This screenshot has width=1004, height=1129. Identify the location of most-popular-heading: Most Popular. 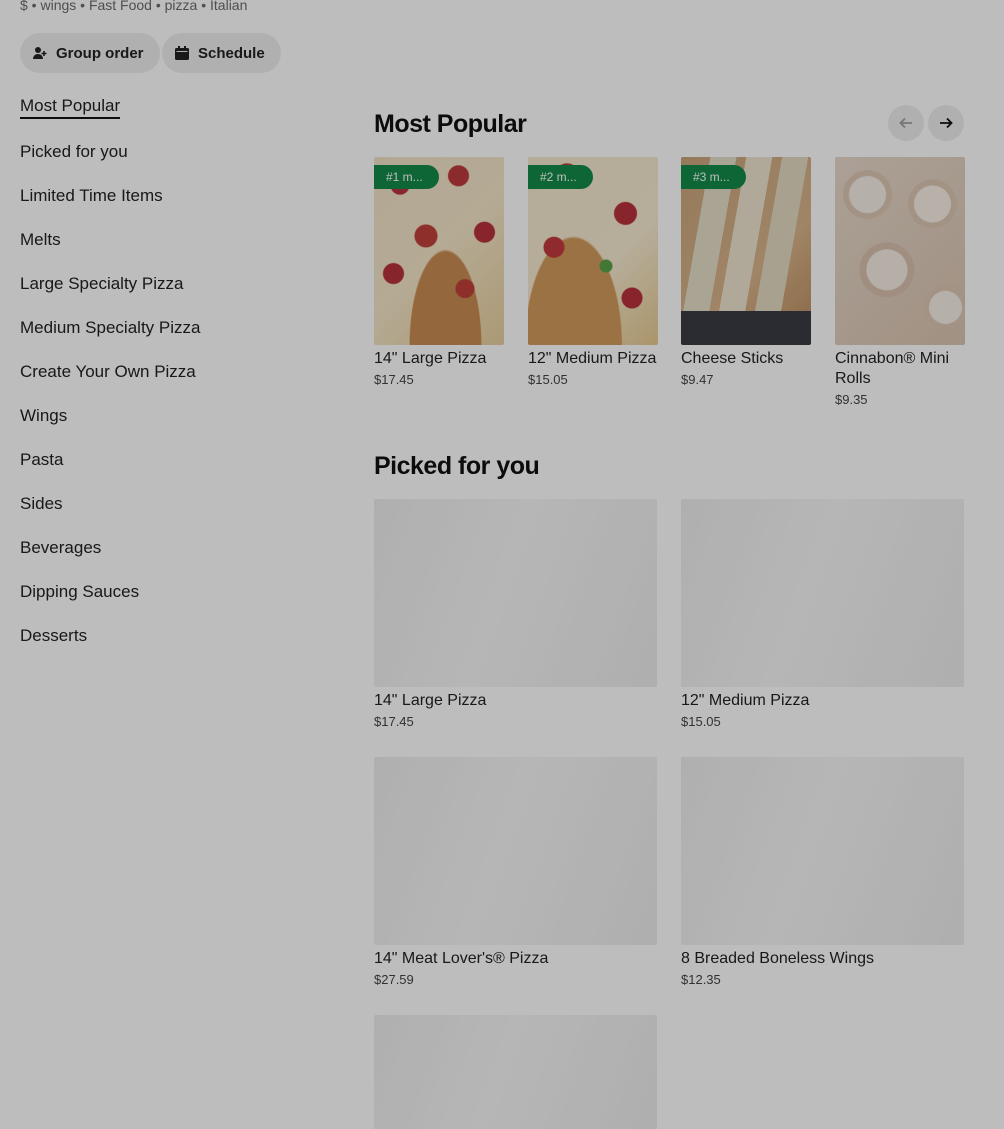
(450, 124).